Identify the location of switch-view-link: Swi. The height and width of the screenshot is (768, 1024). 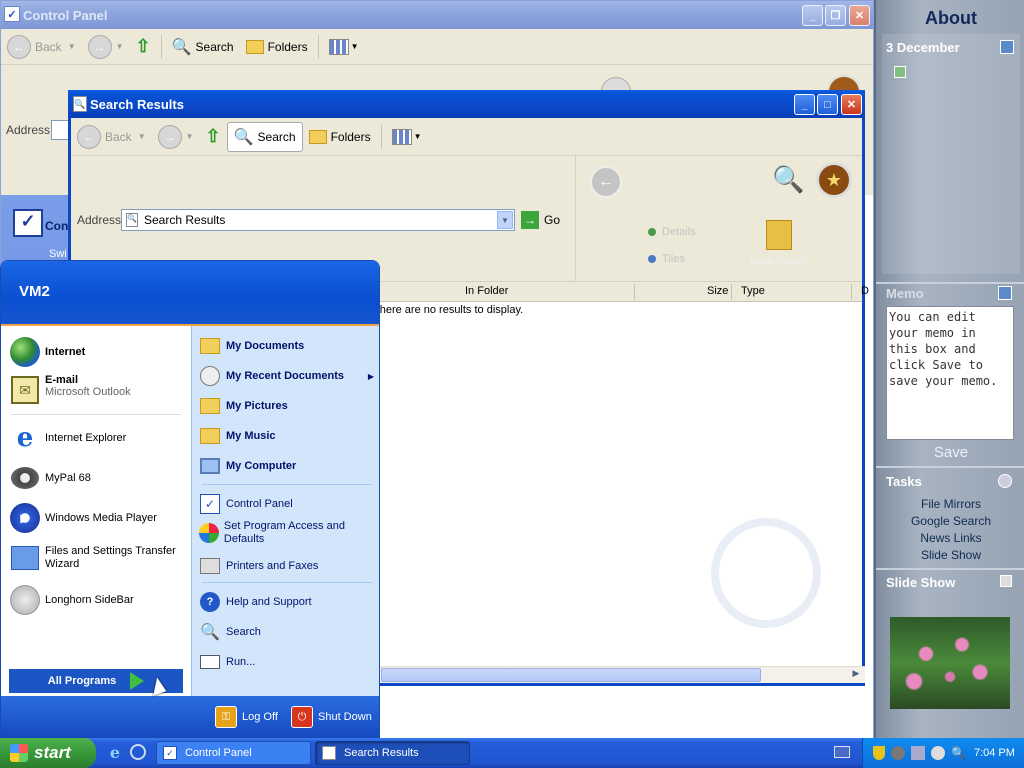
(58, 254).